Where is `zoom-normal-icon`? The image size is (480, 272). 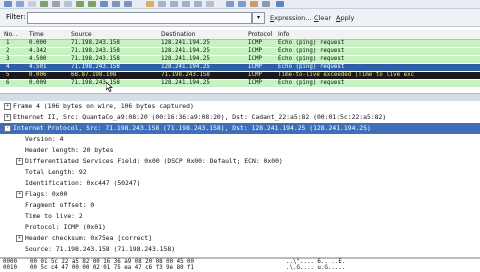 zoom-normal-icon is located at coordinates (198, 4).